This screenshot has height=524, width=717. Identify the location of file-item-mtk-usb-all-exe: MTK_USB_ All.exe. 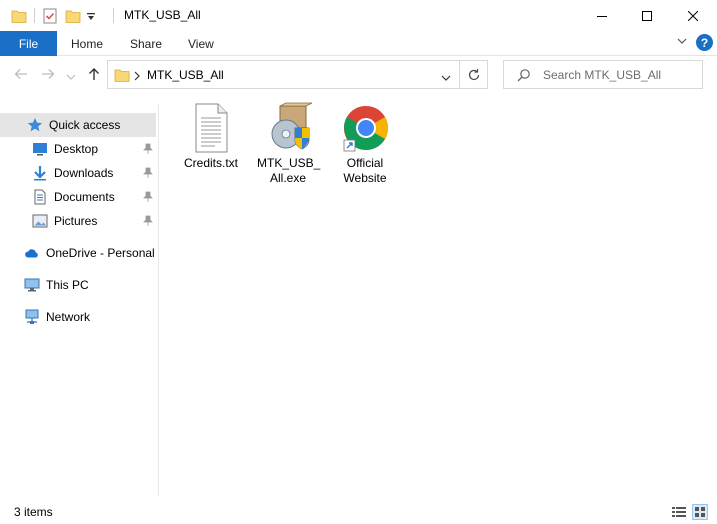
(289, 144).